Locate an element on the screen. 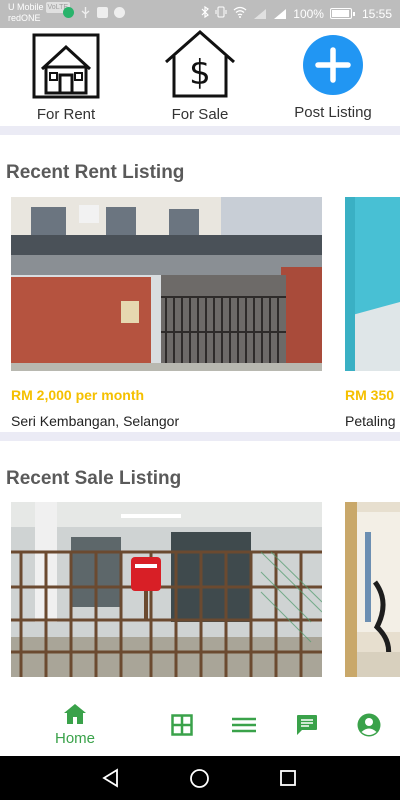  home-button-icon is located at coordinates (199, 778).